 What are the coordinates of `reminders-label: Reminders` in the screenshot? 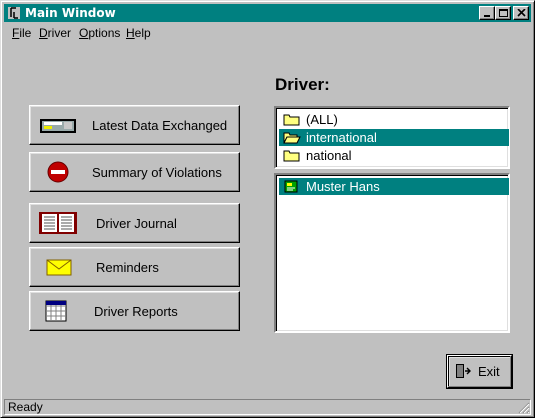 It's located at (127, 267).